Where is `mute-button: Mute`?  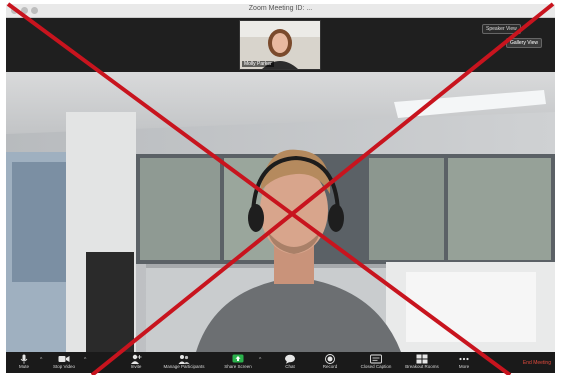
mute-button: Mute is located at coordinates (24, 363).